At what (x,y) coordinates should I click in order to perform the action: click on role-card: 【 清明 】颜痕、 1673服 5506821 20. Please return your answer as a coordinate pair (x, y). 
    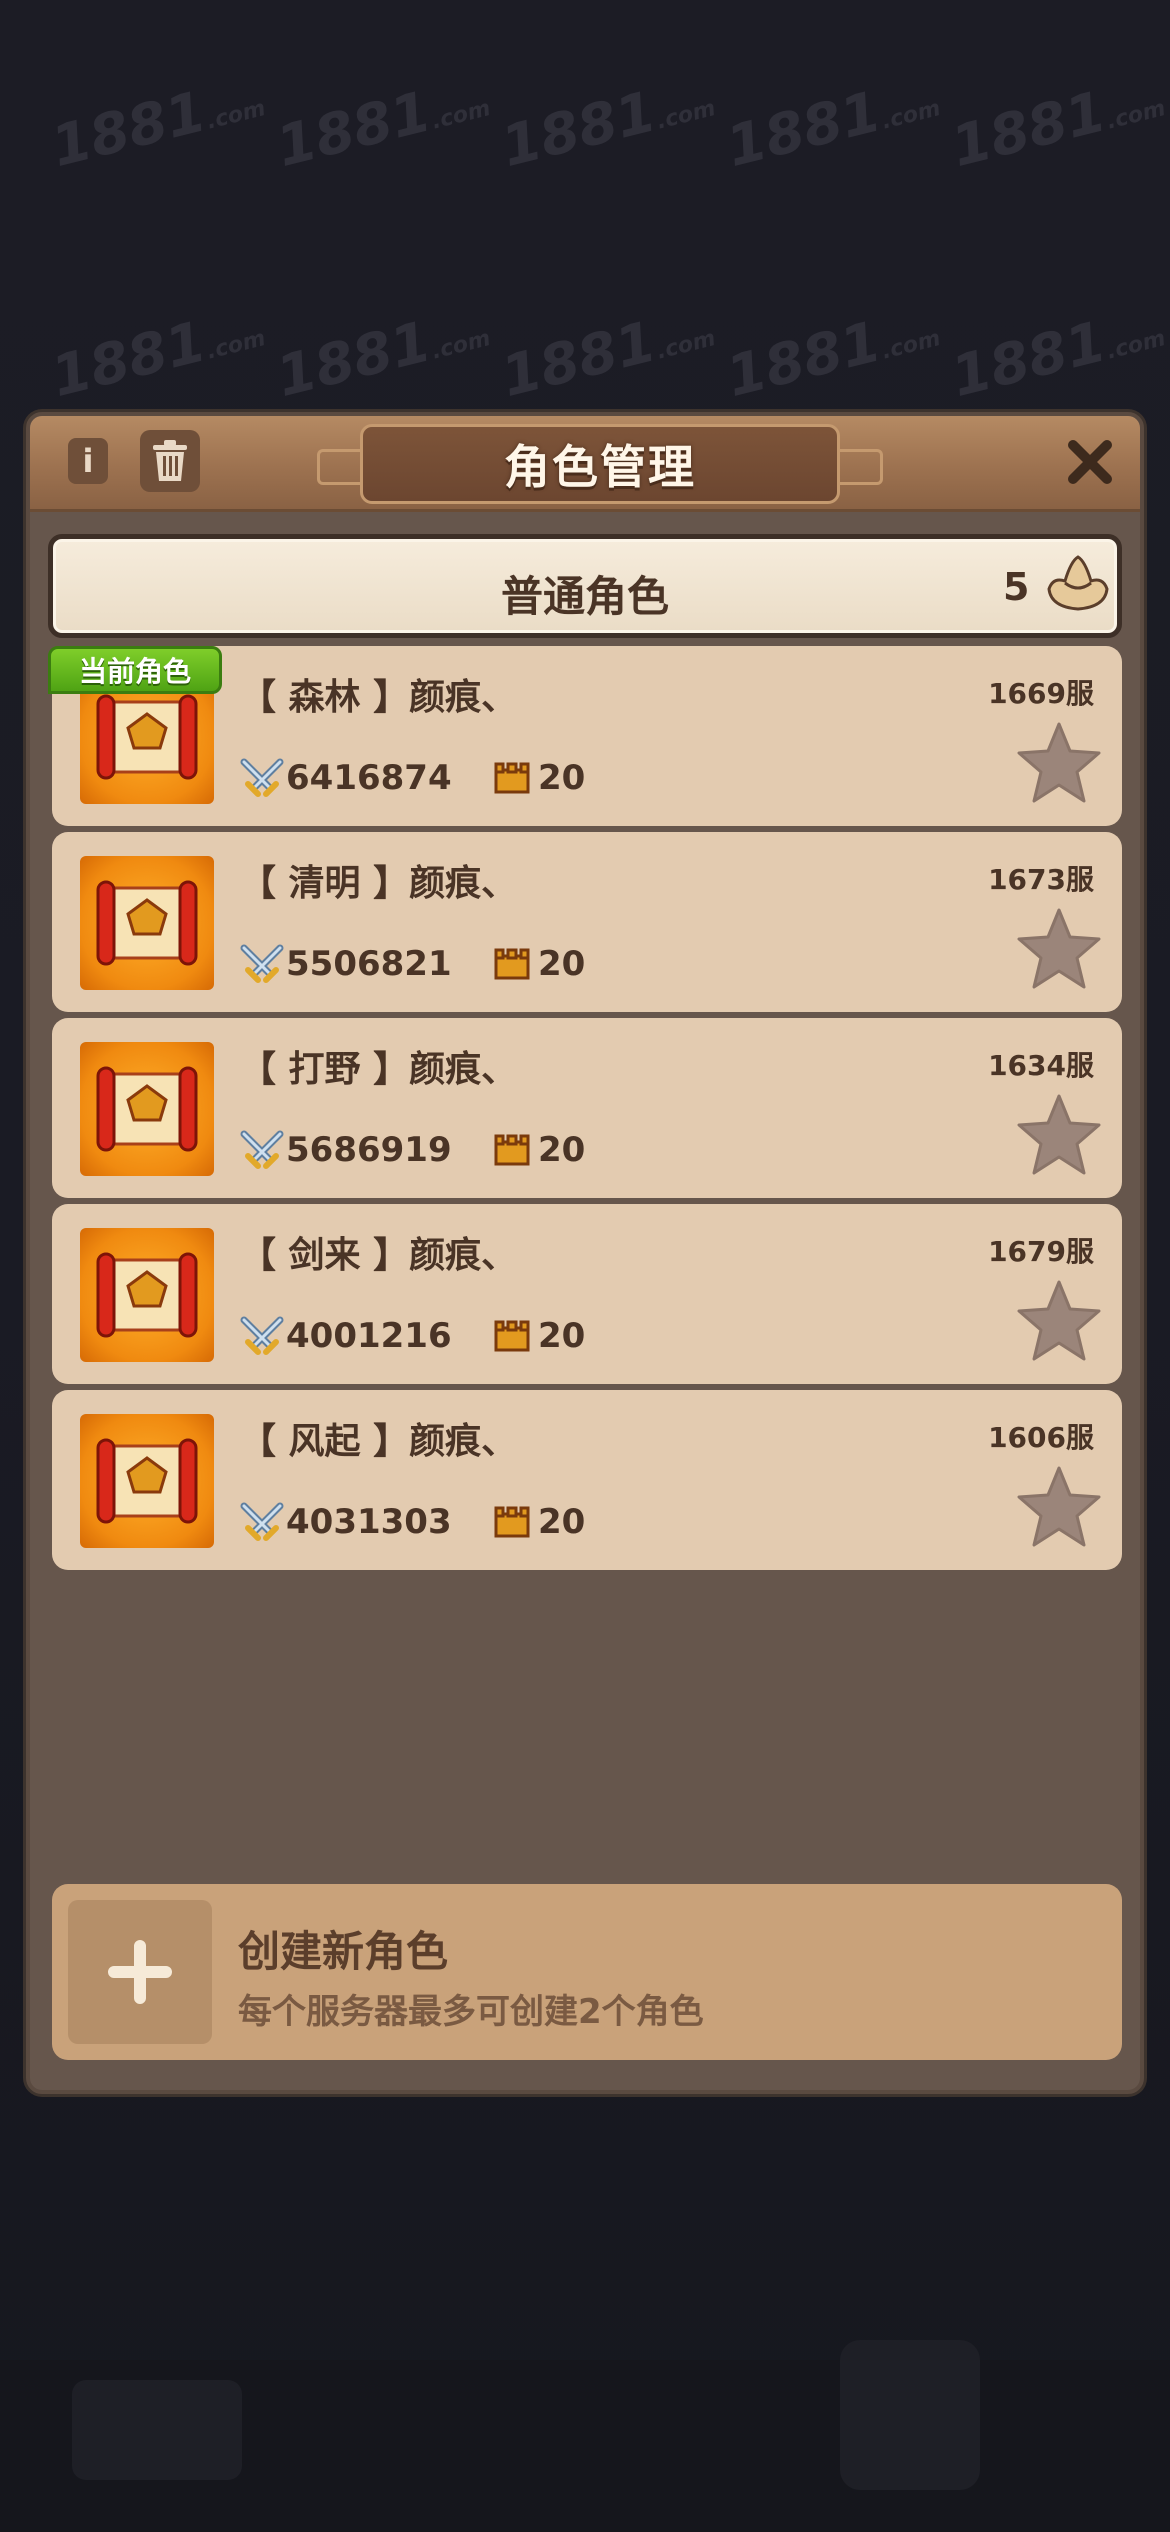
    Looking at the image, I should click on (587, 922).